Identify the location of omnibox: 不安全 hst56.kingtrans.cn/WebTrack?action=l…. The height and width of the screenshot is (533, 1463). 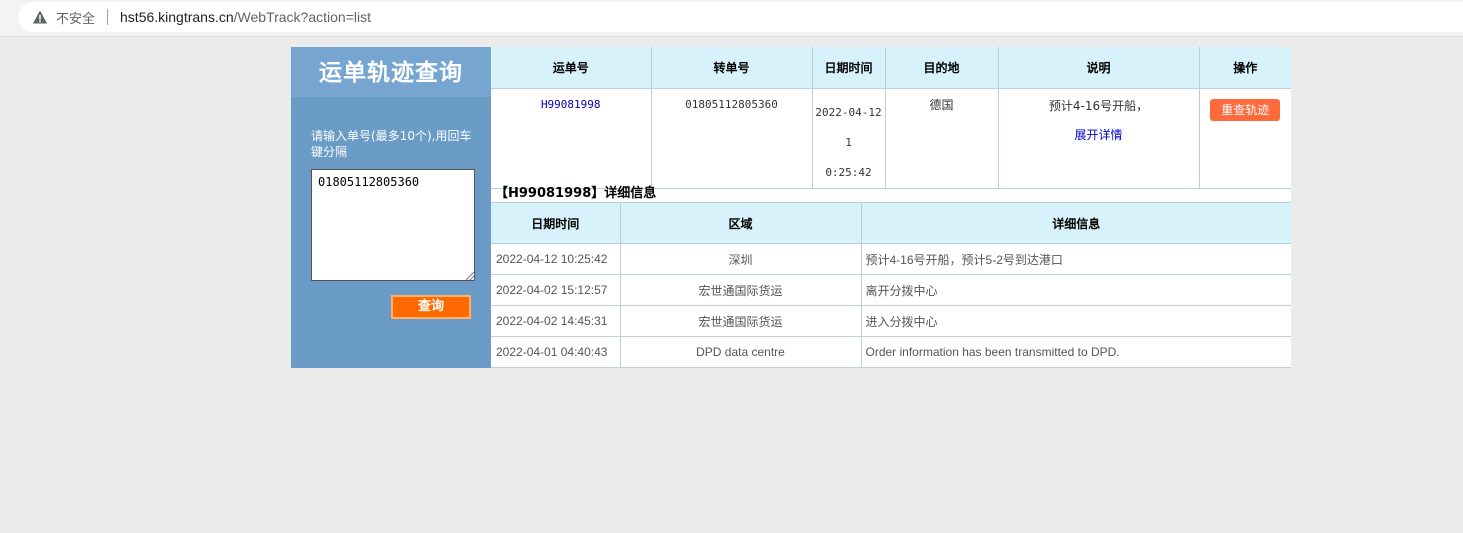
(740, 17).